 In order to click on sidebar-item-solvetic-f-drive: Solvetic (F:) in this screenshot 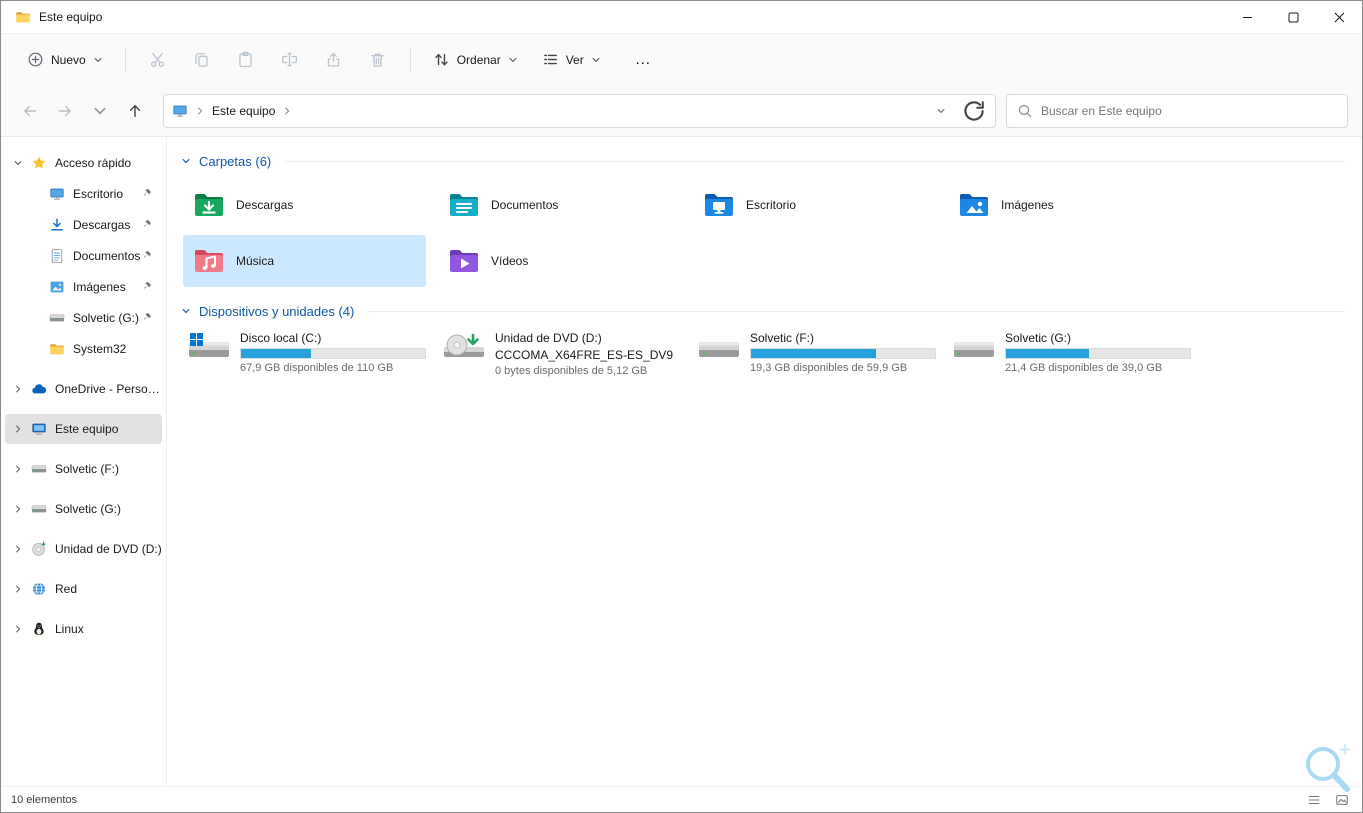, I will do `click(83, 469)`.